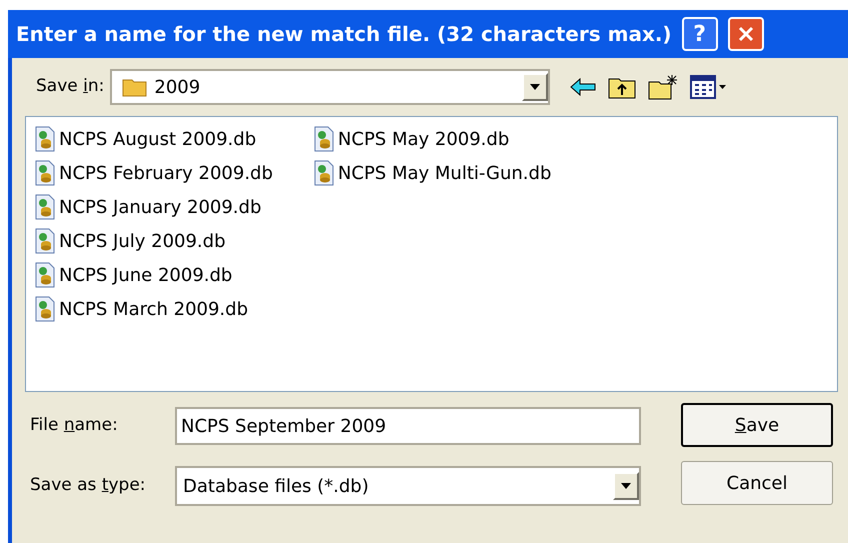 The height and width of the screenshot is (543, 848). Describe the element at coordinates (276, 486) in the screenshot. I see `file-type-value: Database files (*.db)` at that location.